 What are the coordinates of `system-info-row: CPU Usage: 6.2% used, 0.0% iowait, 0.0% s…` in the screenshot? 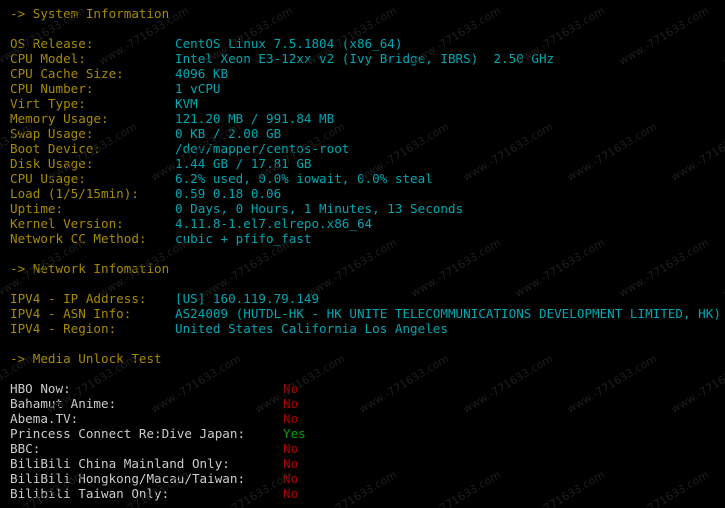 It's located at (367, 178).